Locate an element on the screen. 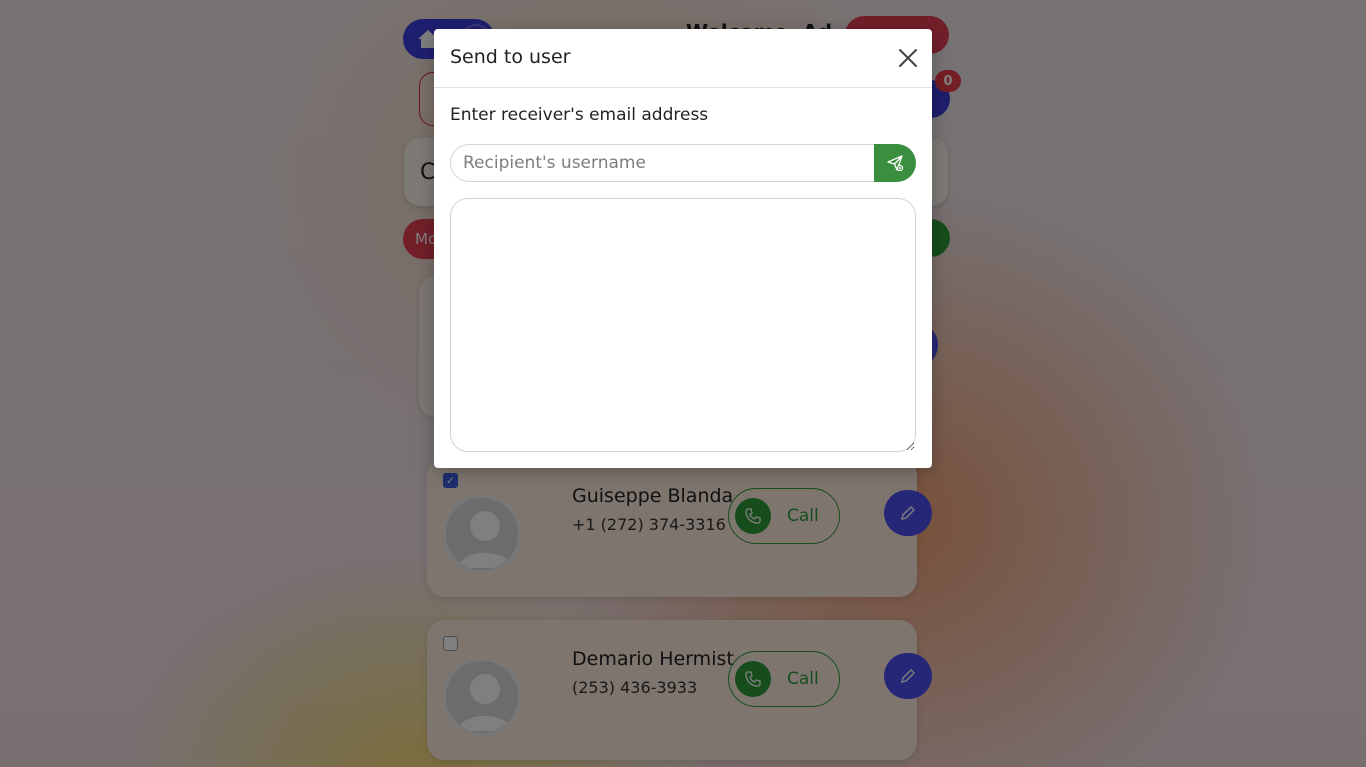  recipient-input-group is located at coordinates (683, 163).